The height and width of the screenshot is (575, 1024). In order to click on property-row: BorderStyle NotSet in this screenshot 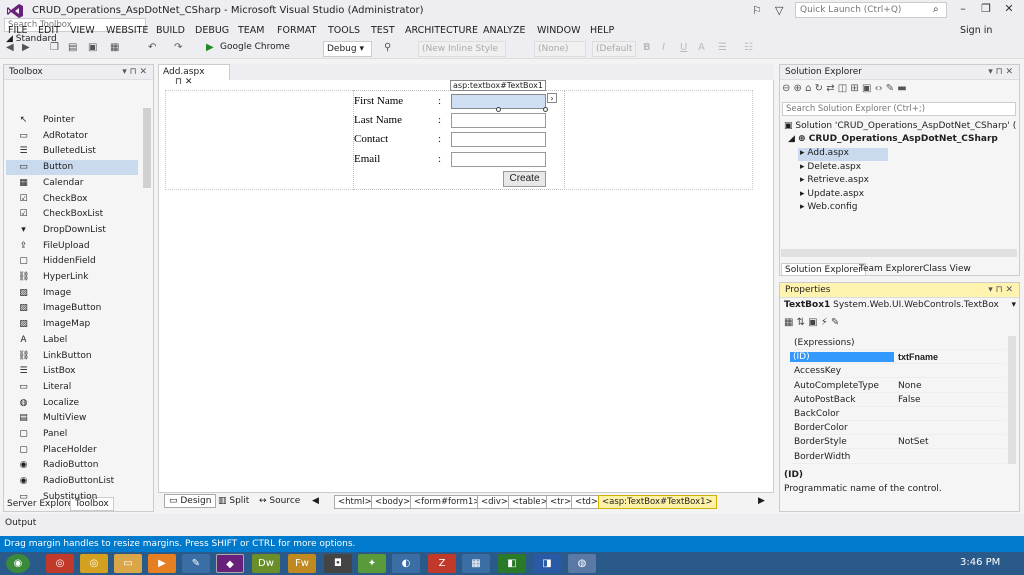, I will do `click(898, 442)`.